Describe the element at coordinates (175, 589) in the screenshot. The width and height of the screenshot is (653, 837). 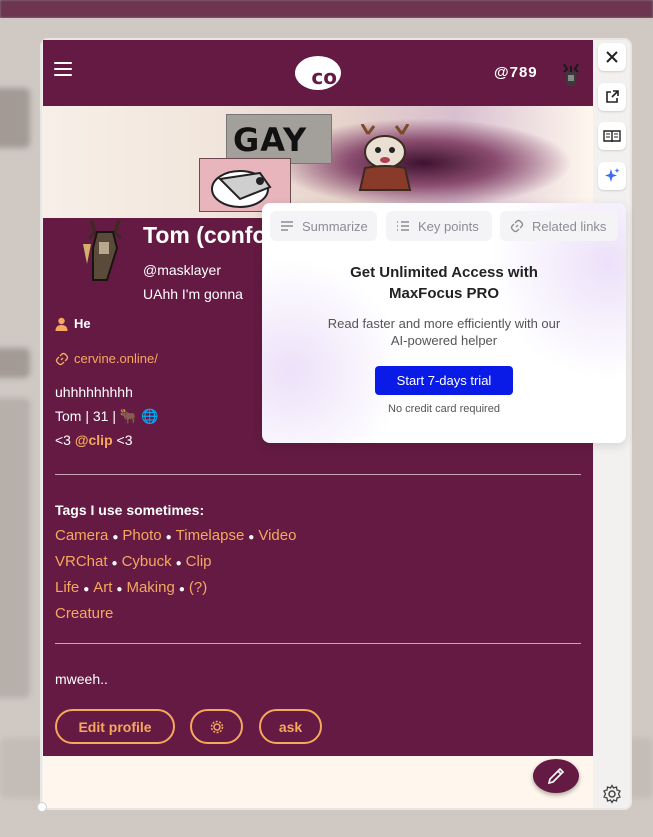
I see `tags-row: Life ● Art ● Making ● (?)` at that location.